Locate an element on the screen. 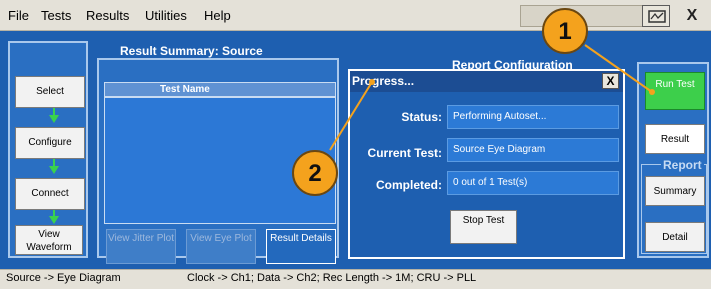 The height and width of the screenshot is (289, 711). result-button: Result is located at coordinates (675, 139).